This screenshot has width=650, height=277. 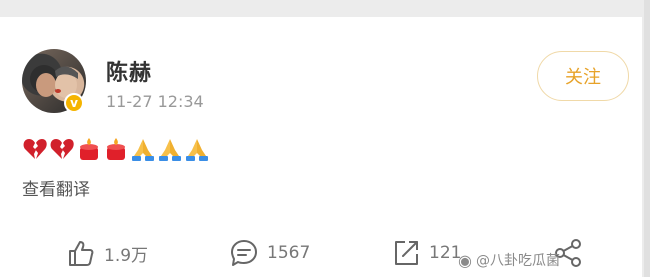 I want to click on view-translation-link: 查看翻译, so click(x=56, y=187).